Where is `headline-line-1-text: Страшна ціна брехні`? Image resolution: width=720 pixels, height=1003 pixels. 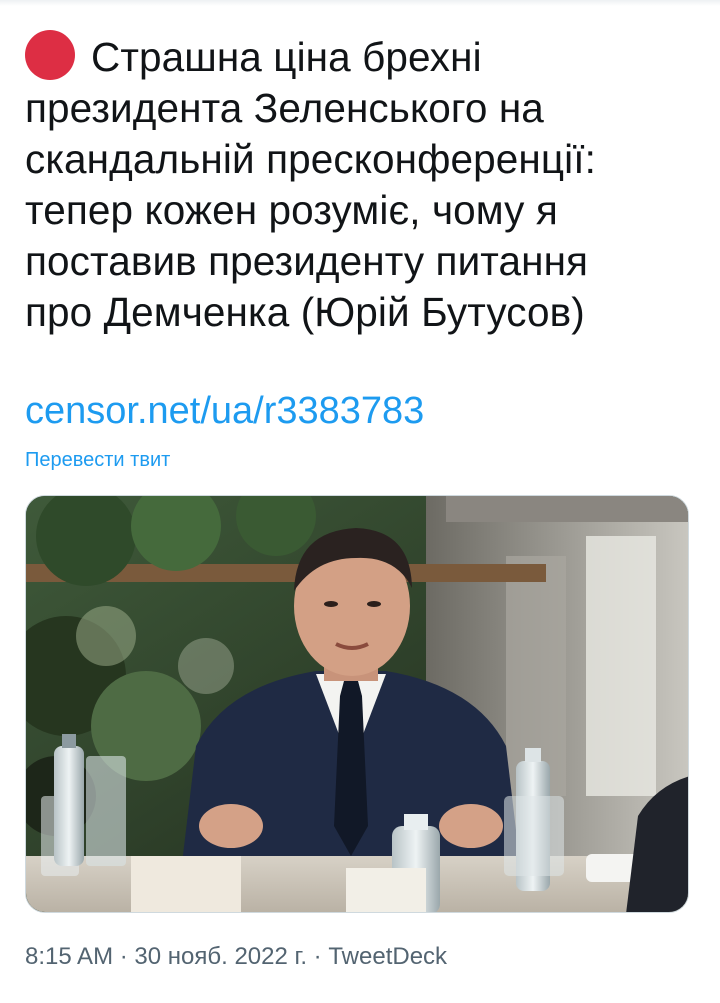 headline-line-1-text: Страшна ціна брехні is located at coordinates (286, 57).